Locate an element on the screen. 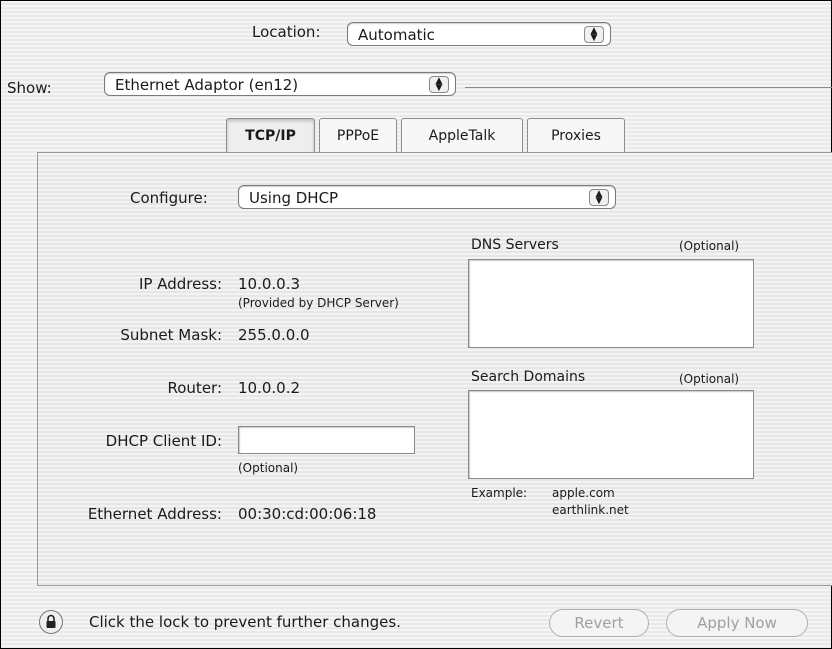 This screenshot has height=649, width=832. example-line-1: apple.com is located at coordinates (583, 493).